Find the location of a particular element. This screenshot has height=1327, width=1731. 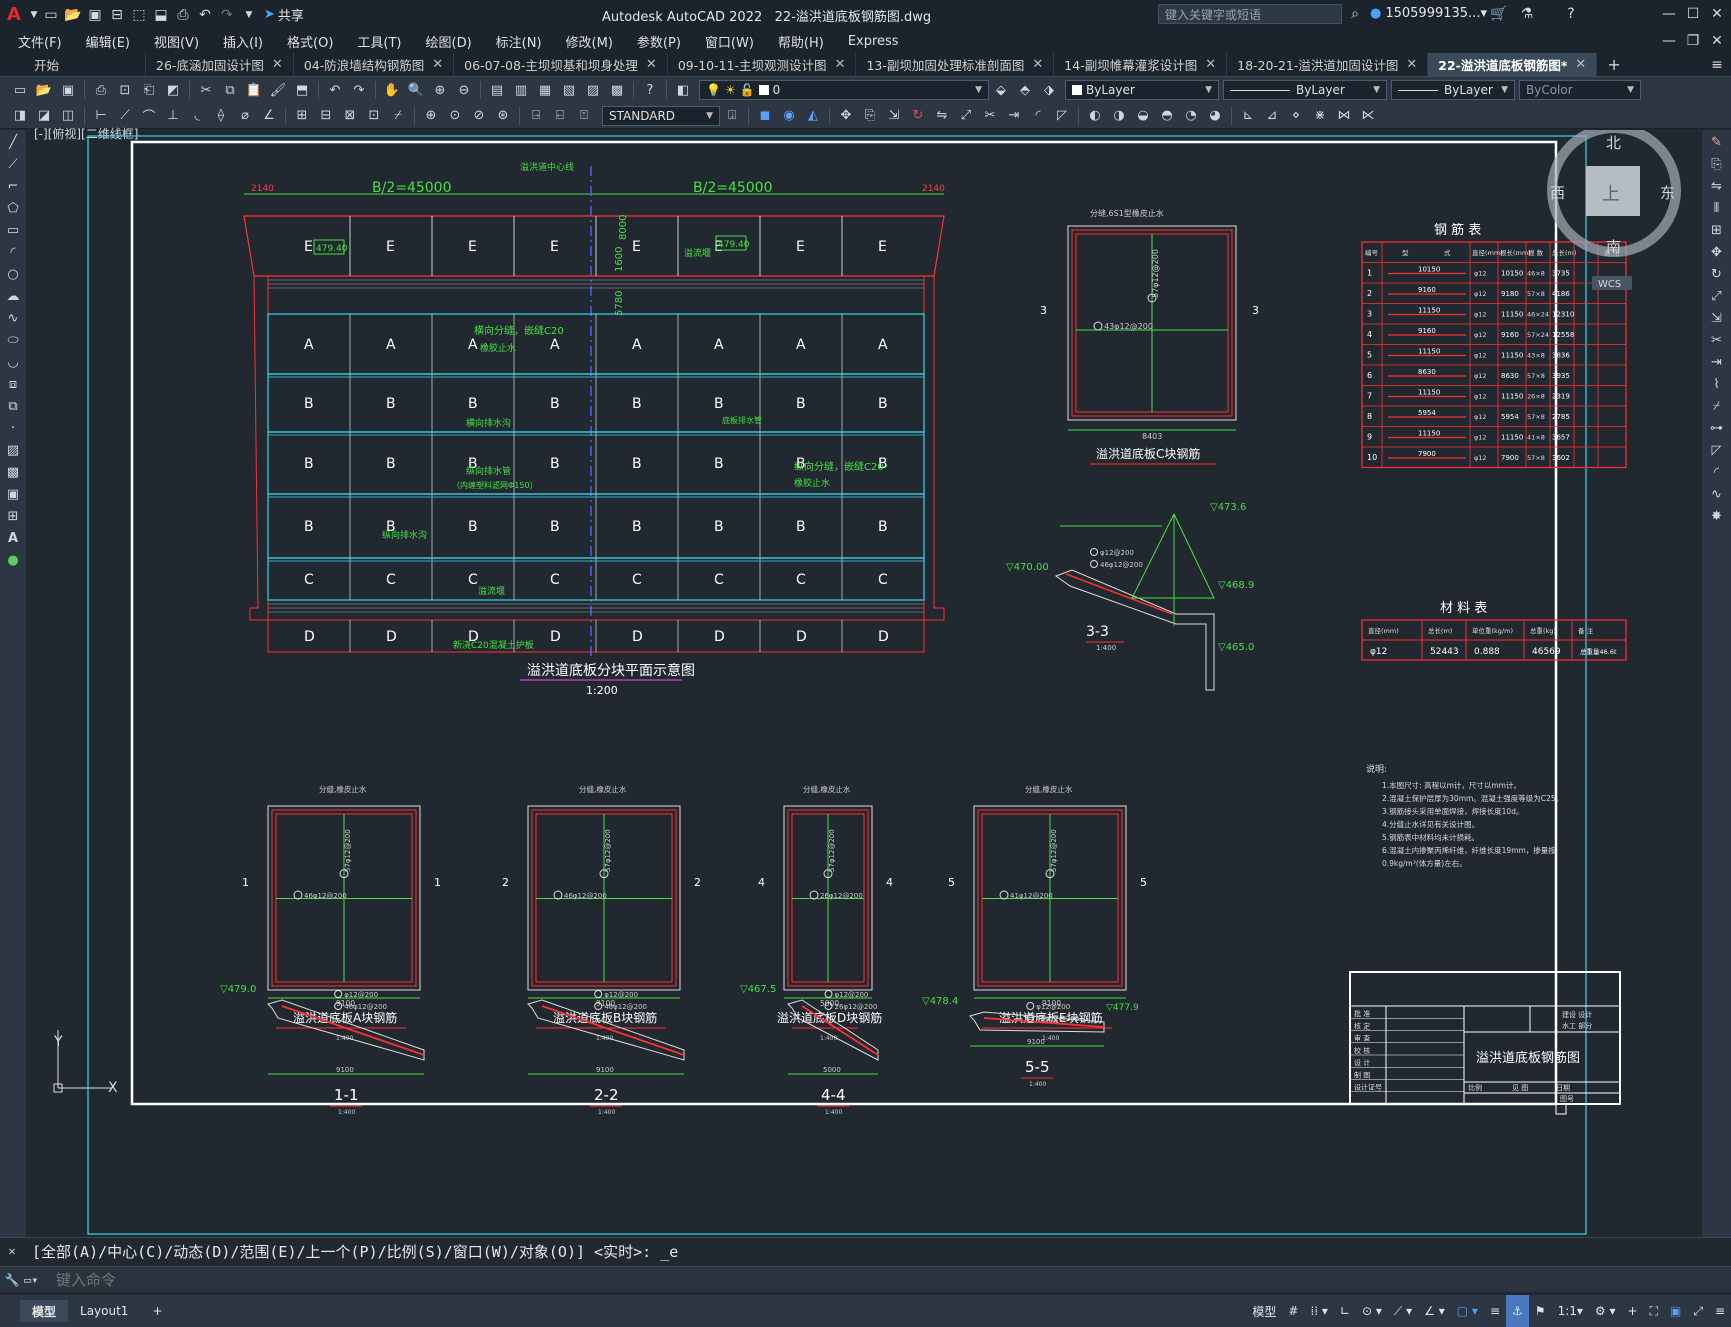

ucs-face-icon: ⋇ is located at coordinates (1320, 116).